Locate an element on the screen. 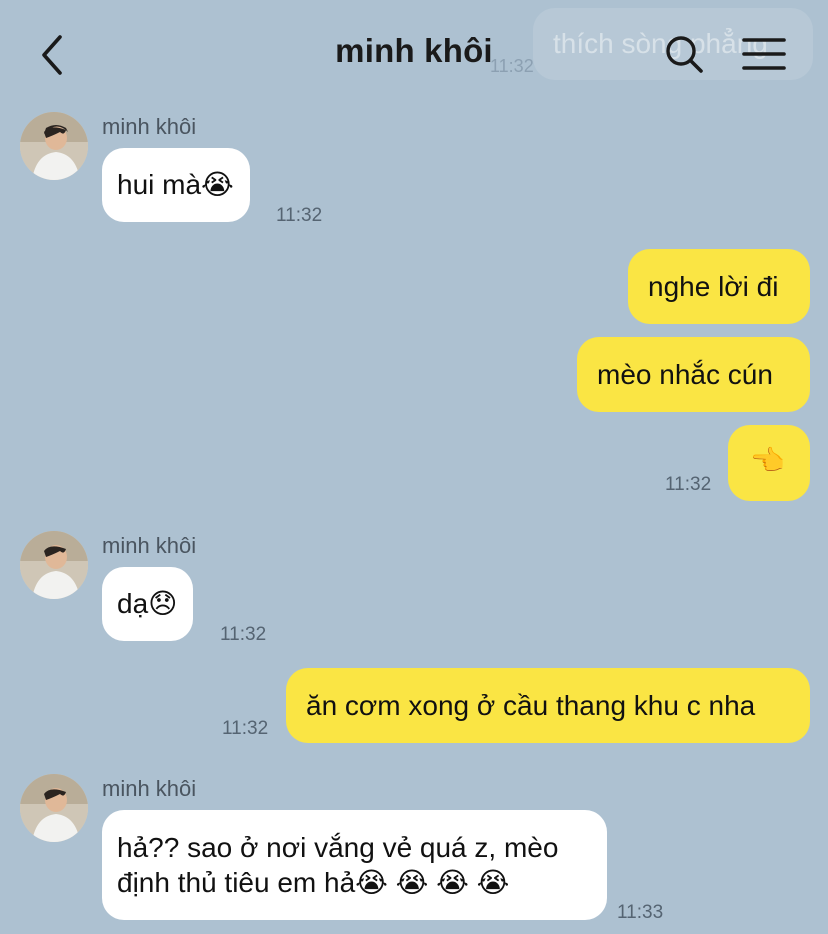  message-text: mèo nhắc cún is located at coordinates (685, 374).